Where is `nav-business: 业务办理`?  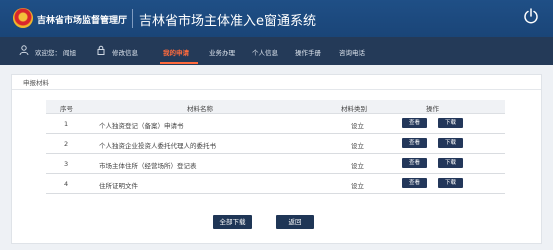
nav-business: 业务办理 is located at coordinates (222, 52).